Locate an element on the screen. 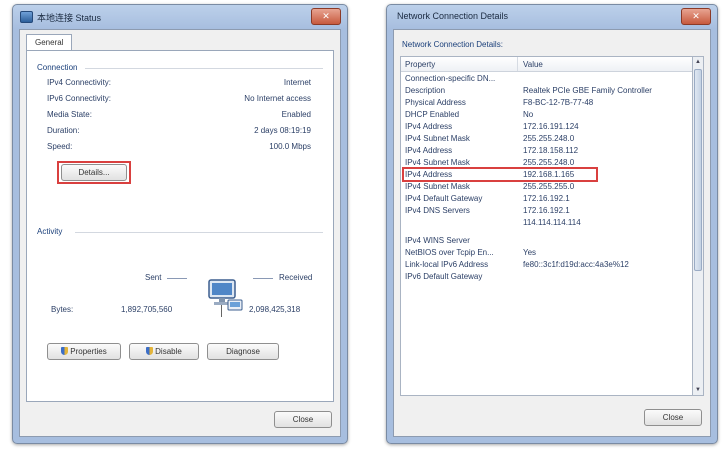 This screenshot has width=722, height=453. disable-label: Disable is located at coordinates (168, 351).